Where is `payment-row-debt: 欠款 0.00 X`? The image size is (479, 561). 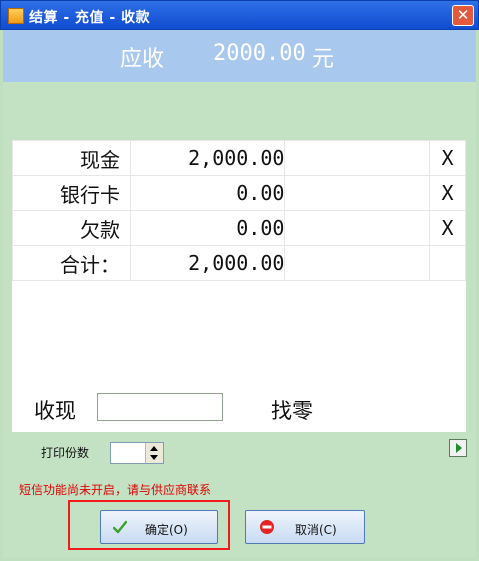 payment-row-debt: 欠款 0.00 X is located at coordinates (239, 228).